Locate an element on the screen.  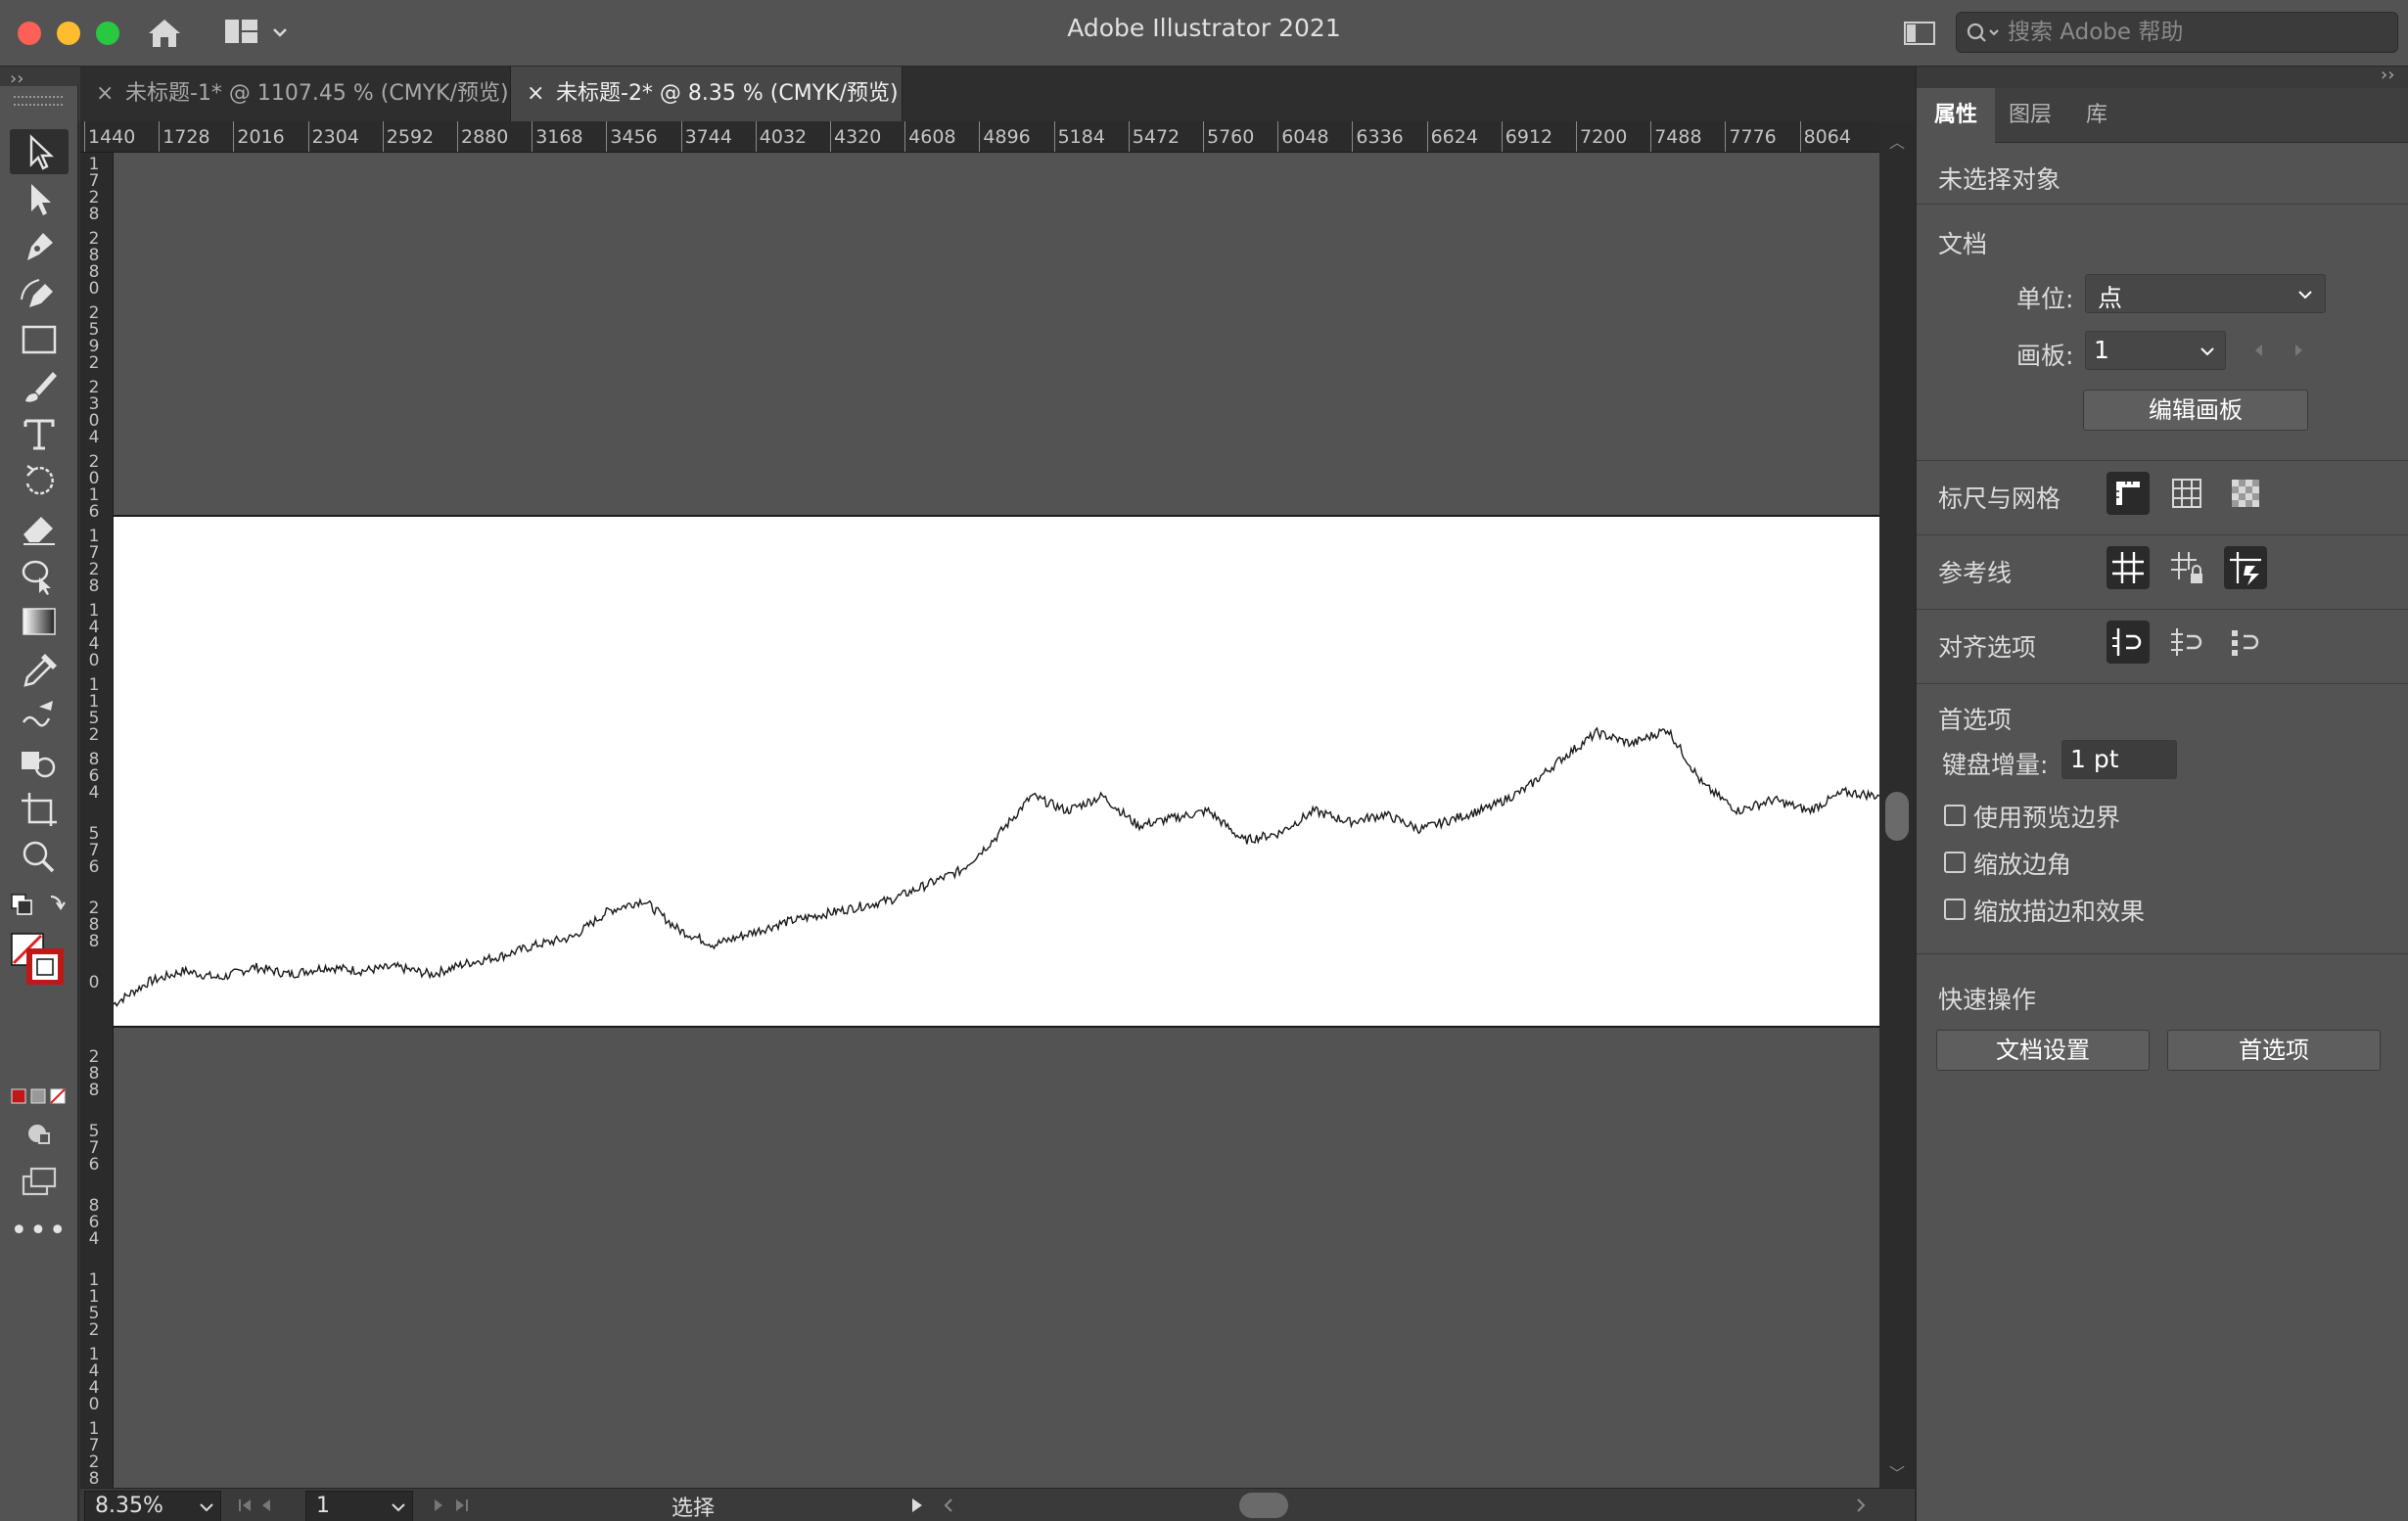
scroll-left-icon is located at coordinates (948, 1506).